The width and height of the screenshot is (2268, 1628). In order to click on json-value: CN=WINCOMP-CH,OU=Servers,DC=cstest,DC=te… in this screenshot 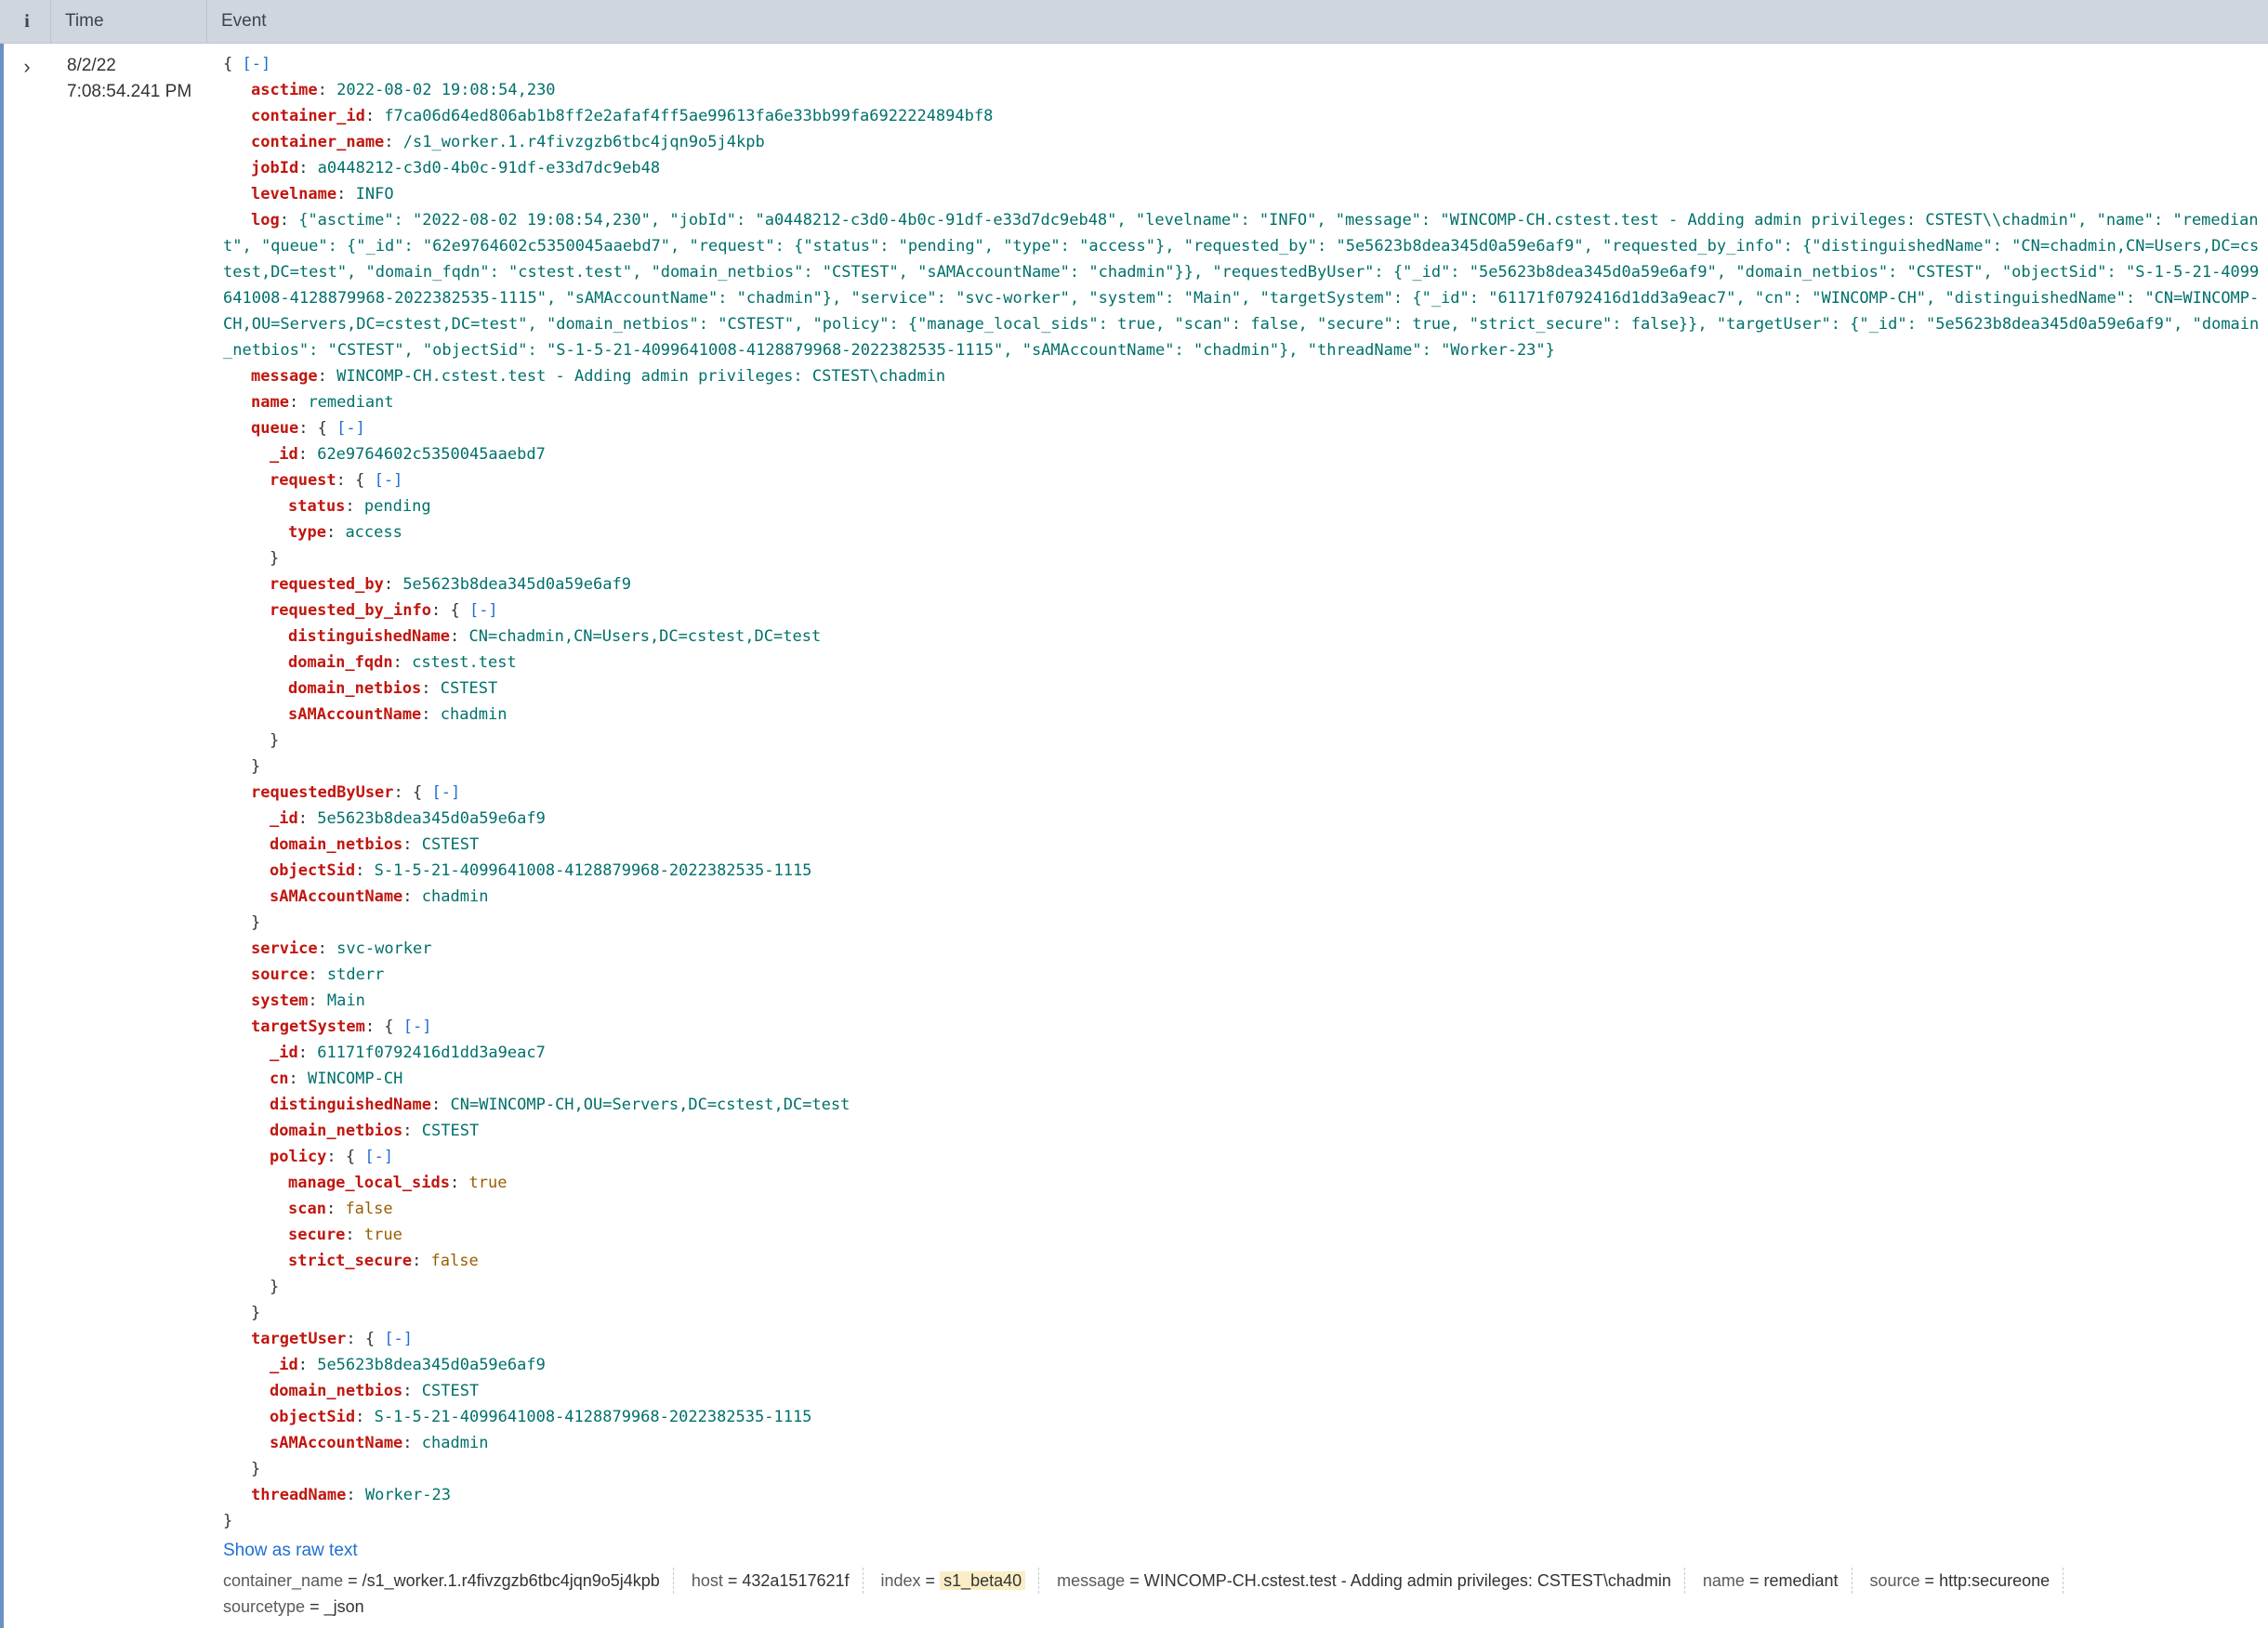, I will do `click(650, 1105)`.